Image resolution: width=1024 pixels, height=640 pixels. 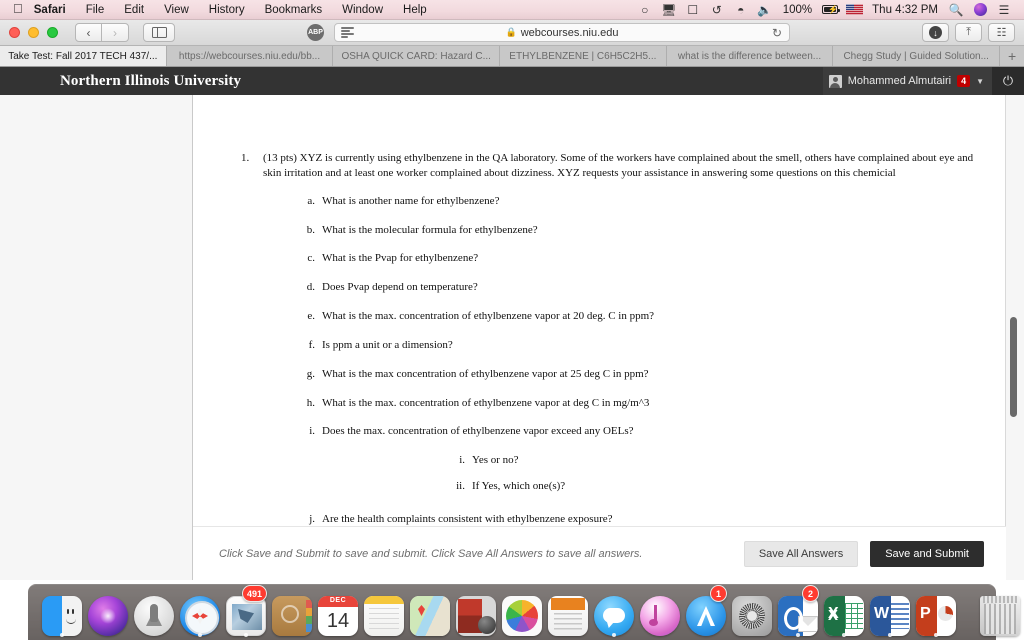 I want to click on menu-item-history: History, so click(x=227, y=10).